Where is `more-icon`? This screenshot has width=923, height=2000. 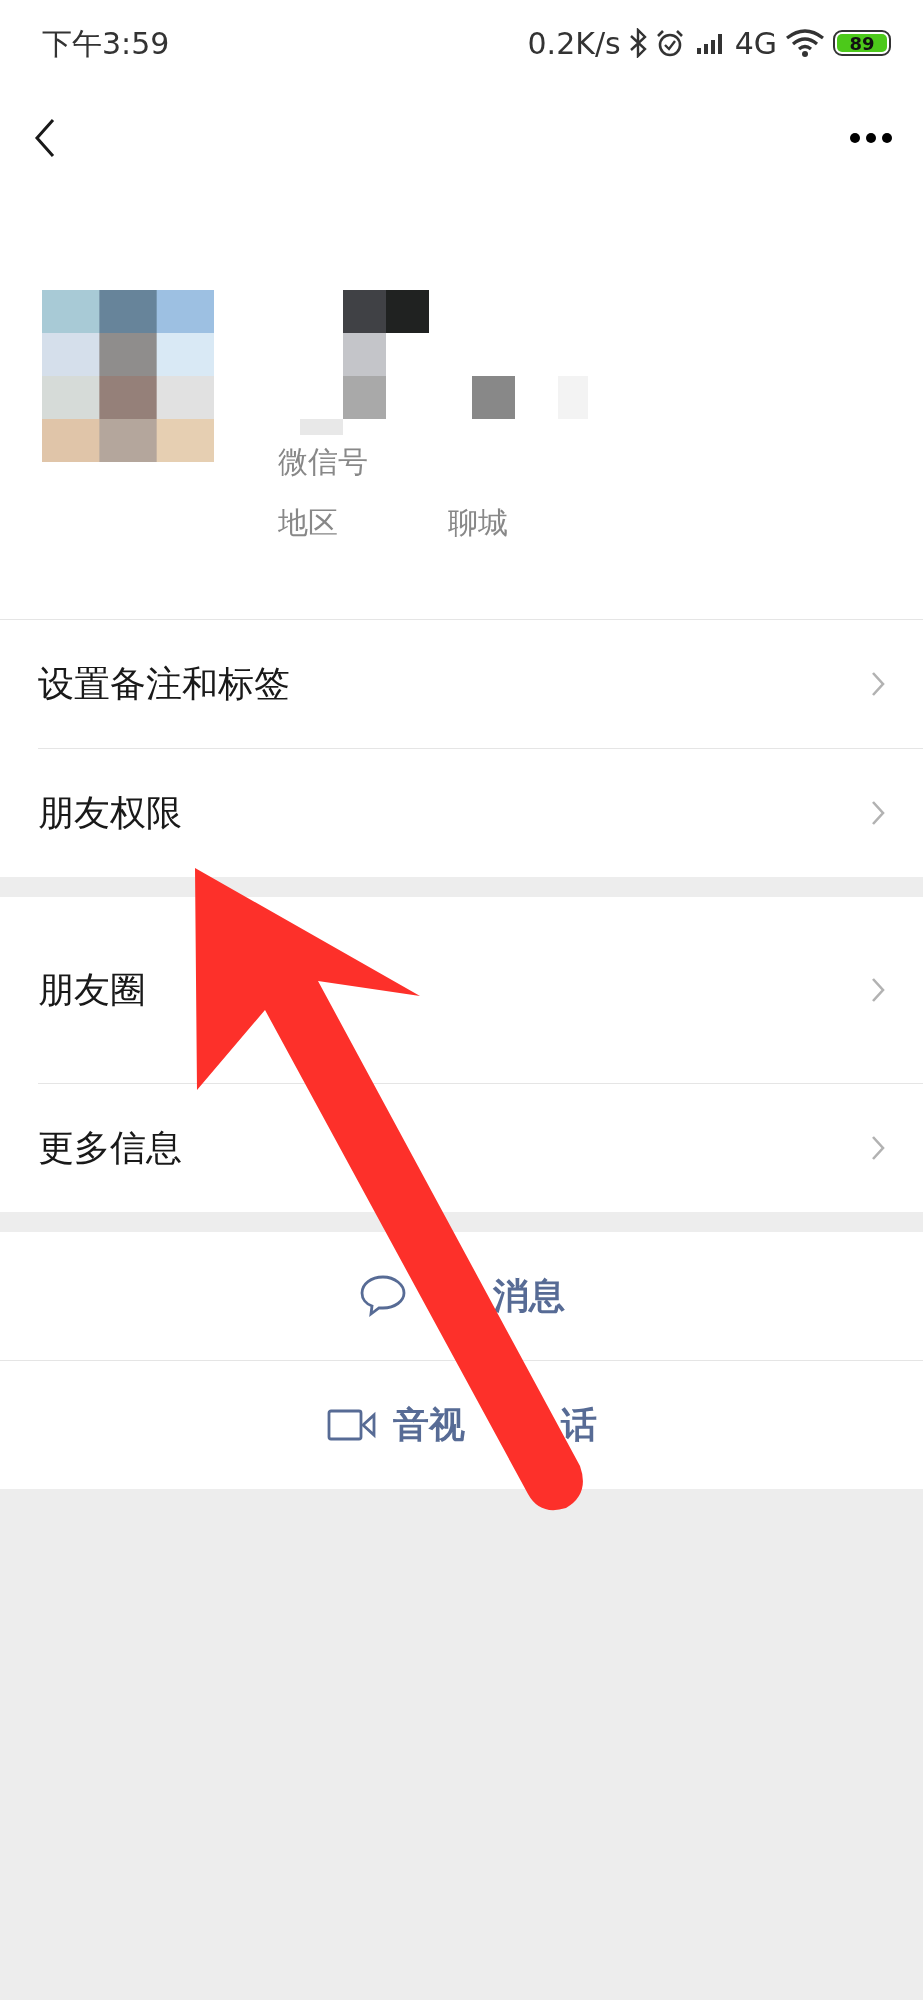
more-icon is located at coordinates (871, 138).